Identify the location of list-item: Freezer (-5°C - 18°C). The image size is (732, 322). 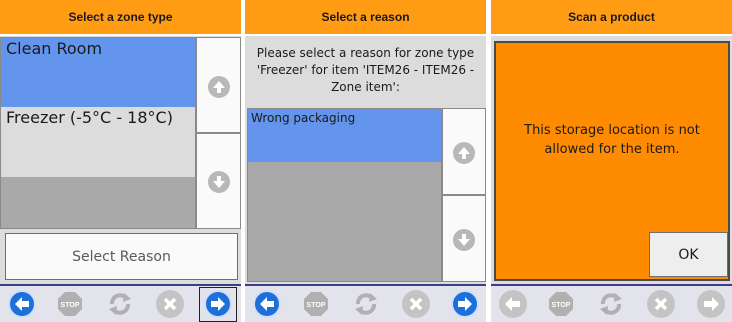
(98, 142).